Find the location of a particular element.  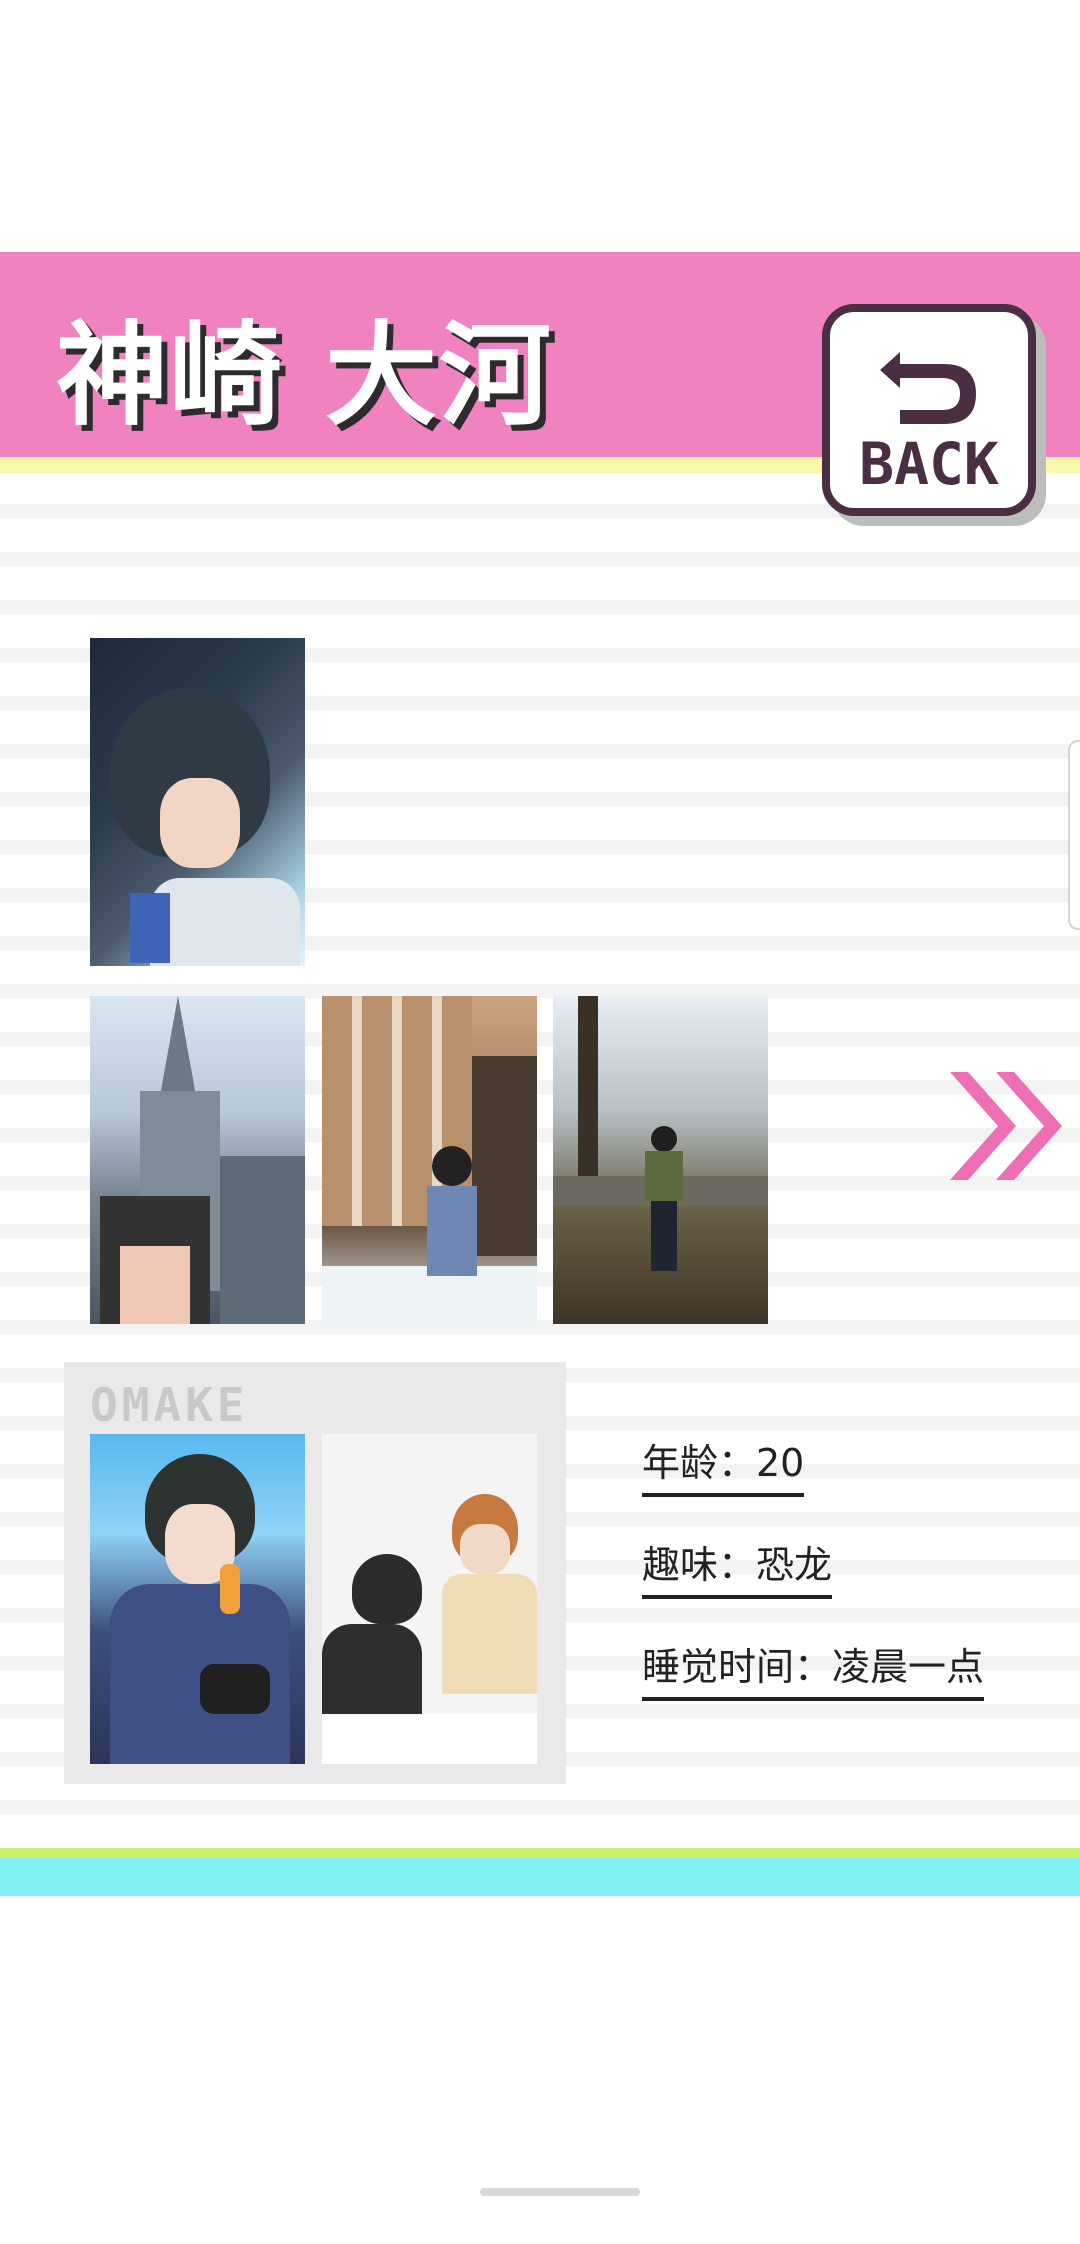

footer-band-green is located at coordinates (540, 1853).